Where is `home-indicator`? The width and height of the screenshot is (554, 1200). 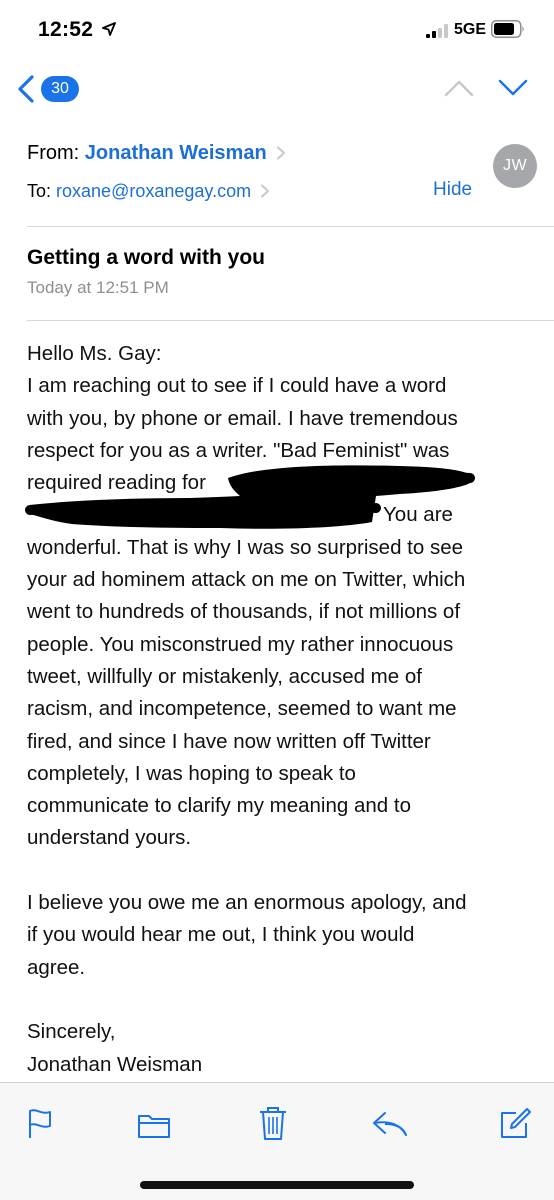 home-indicator is located at coordinates (277, 1185).